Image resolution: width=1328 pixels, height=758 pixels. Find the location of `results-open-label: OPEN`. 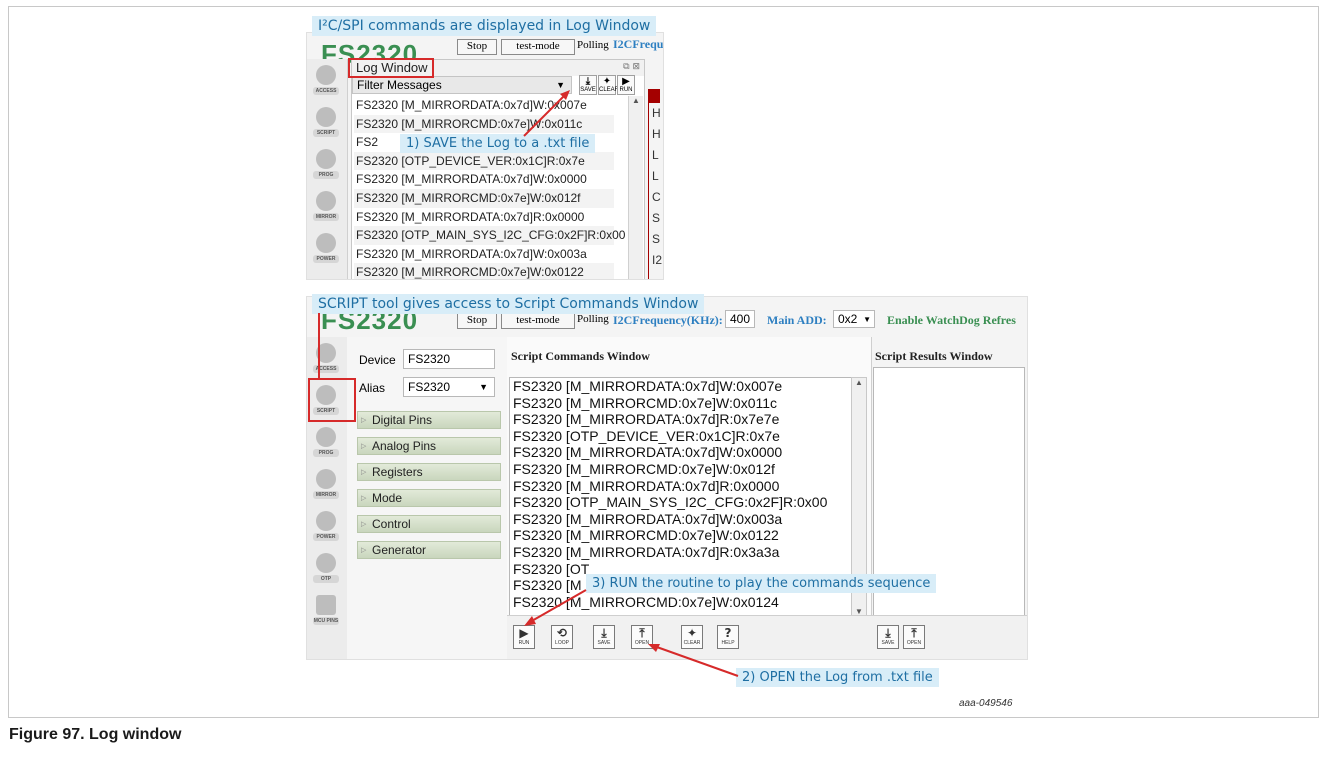

results-open-label: OPEN is located at coordinates (914, 643).